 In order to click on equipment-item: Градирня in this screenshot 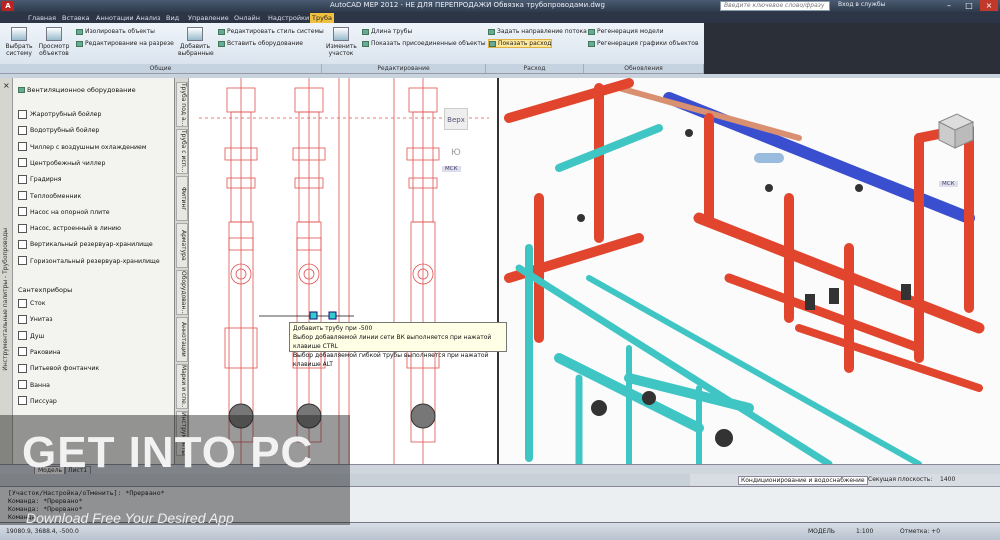, I will do `click(40, 180)`.